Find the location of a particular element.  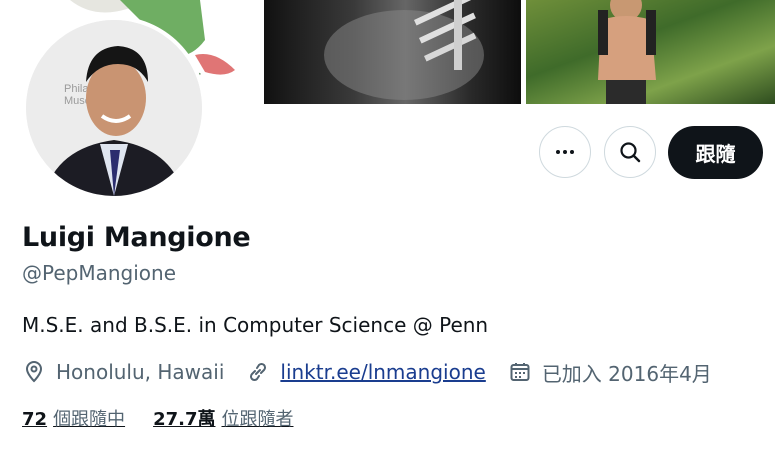

profile-avatar: Philad Muse is located at coordinates (114, 108).